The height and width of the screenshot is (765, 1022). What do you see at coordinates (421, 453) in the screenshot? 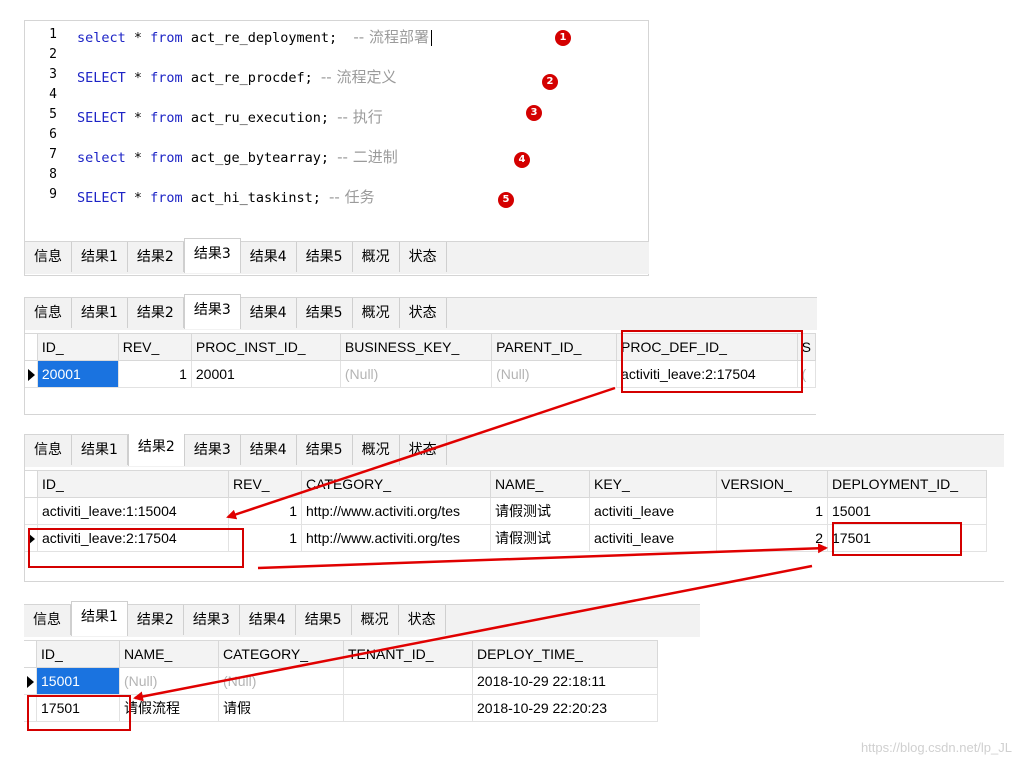
I see `arrow-proc-def-to-procdef` at bounding box center [421, 453].